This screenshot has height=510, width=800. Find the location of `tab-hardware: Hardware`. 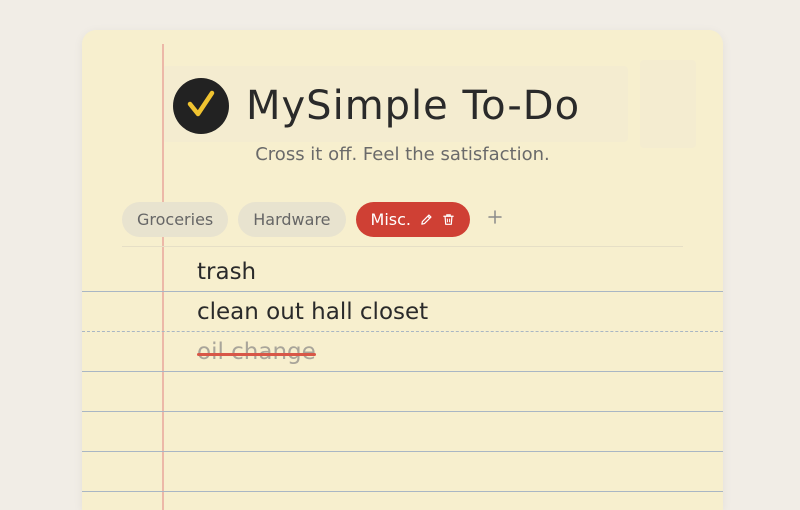

tab-hardware: Hardware is located at coordinates (292, 219).